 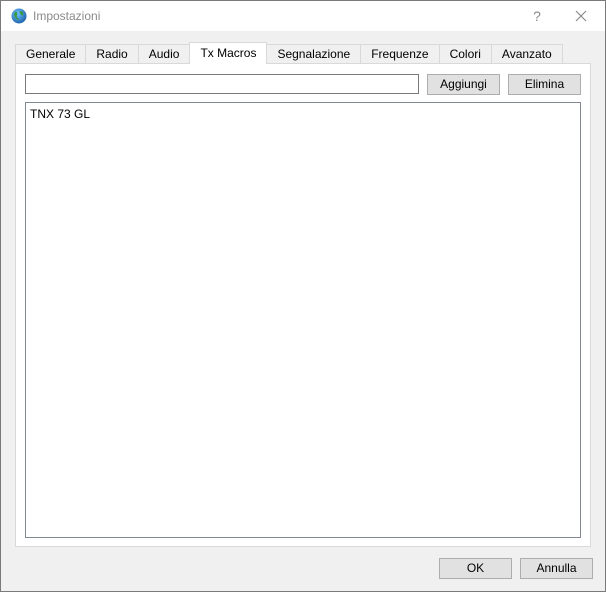 I want to click on list-item: TNX 73 GL, so click(x=303, y=114).